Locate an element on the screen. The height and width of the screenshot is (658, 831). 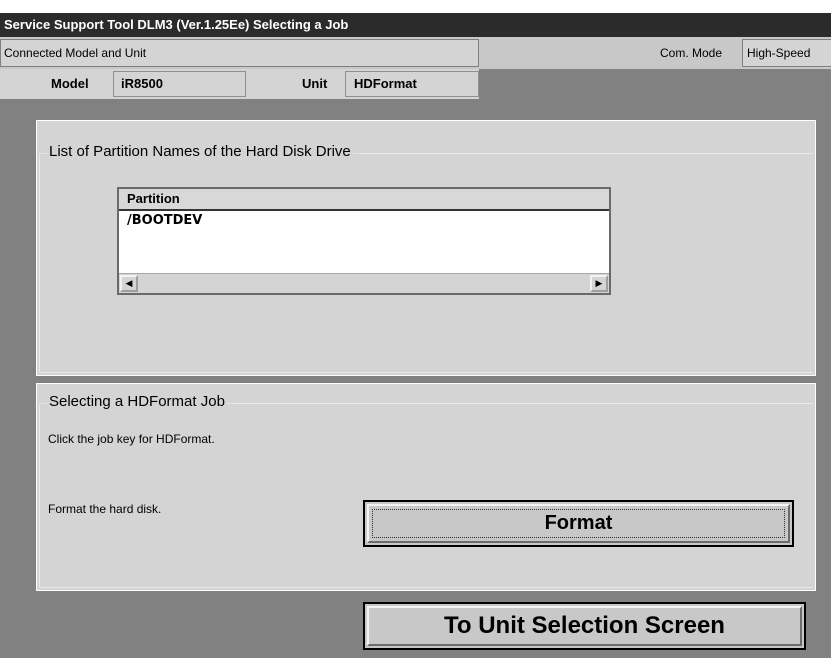
model-value: iR8500 is located at coordinates (179, 84).